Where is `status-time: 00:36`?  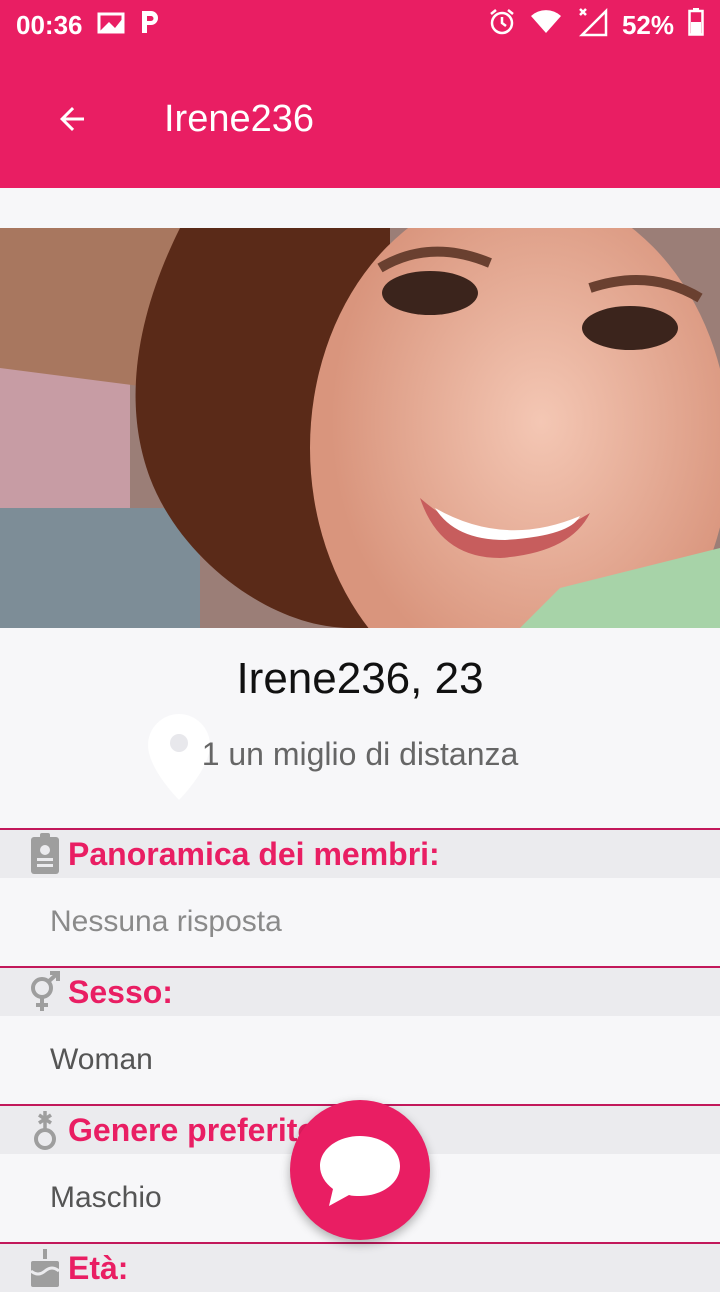
status-time: 00:36 is located at coordinates (49, 24).